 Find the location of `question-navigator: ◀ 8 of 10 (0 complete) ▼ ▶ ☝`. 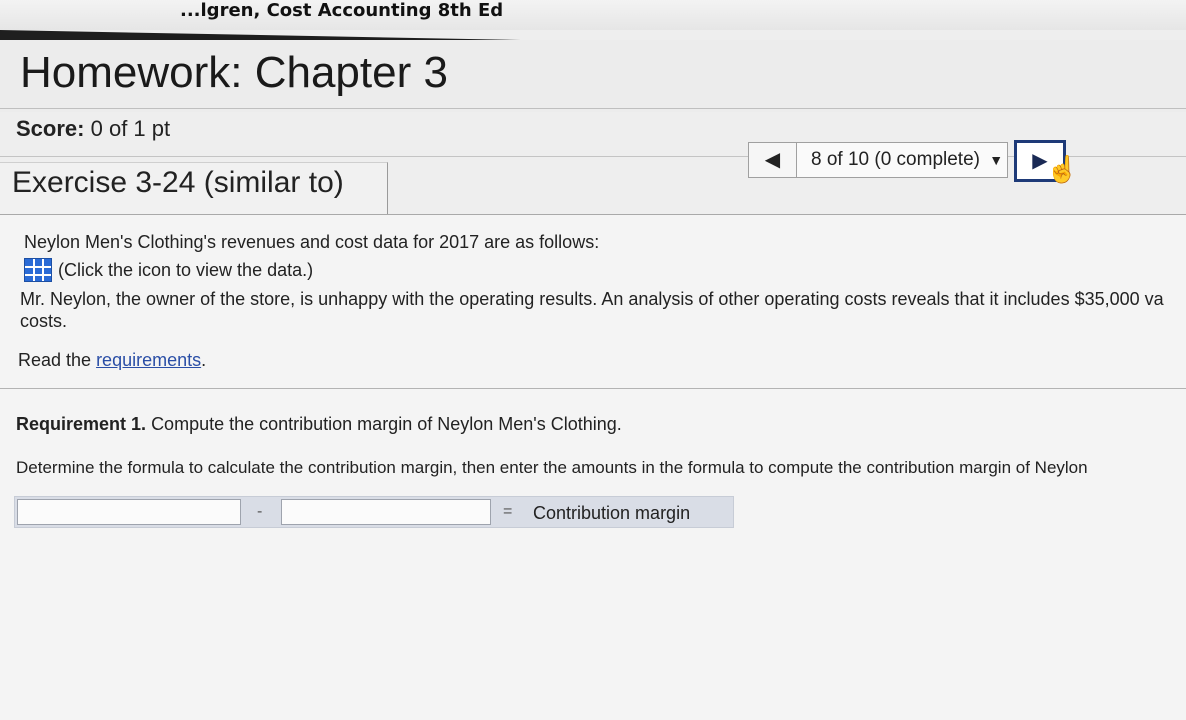

question-navigator: ◀ 8 of 10 (0 complete) ▼ ▶ ☝ is located at coordinates (913, 162).